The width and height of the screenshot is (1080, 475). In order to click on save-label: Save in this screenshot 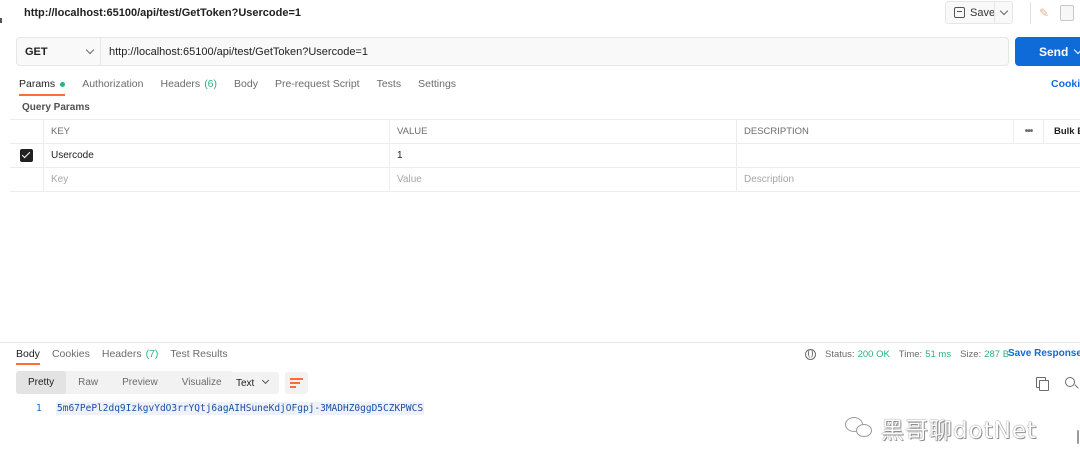, I will do `click(983, 12)`.